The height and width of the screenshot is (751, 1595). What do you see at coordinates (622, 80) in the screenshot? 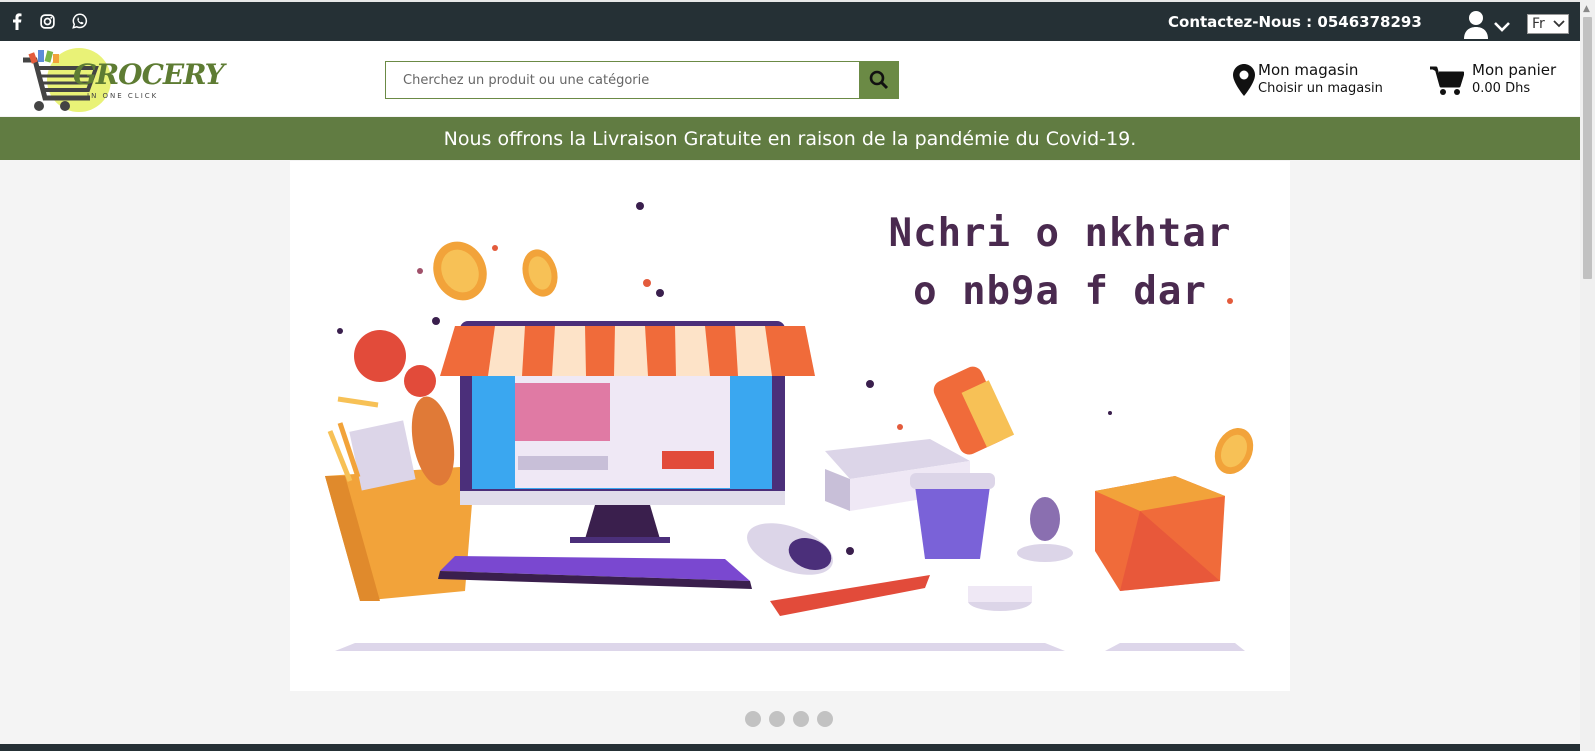
I see `search-input: Cherchez un produit ou une catégorie` at bounding box center [622, 80].